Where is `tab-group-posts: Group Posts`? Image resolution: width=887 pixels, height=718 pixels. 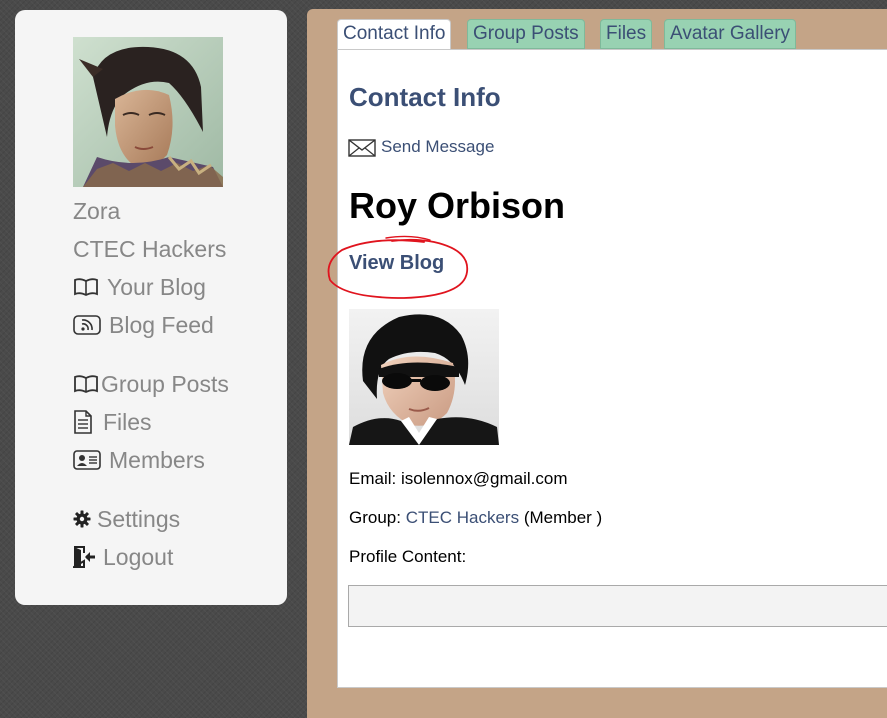
tab-group-posts: Group Posts is located at coordinates (526, 34).